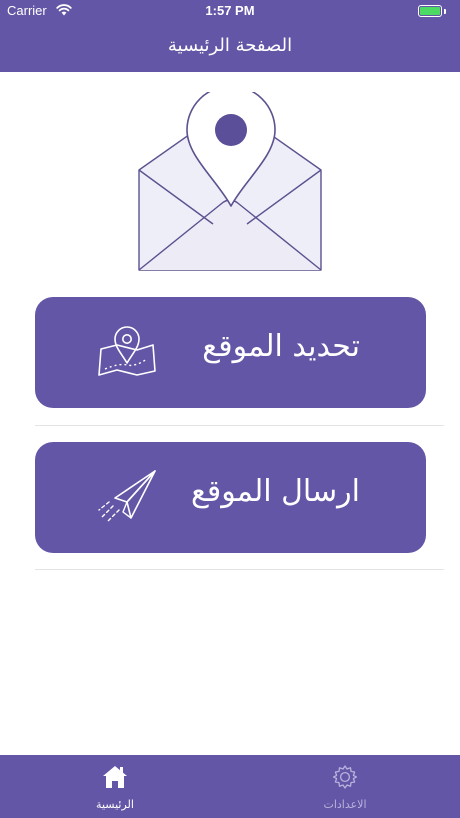 The width and height of the screenshot is (460, 818). I want to click on send-location-label: ارسال الموقع, so click(275, 491).